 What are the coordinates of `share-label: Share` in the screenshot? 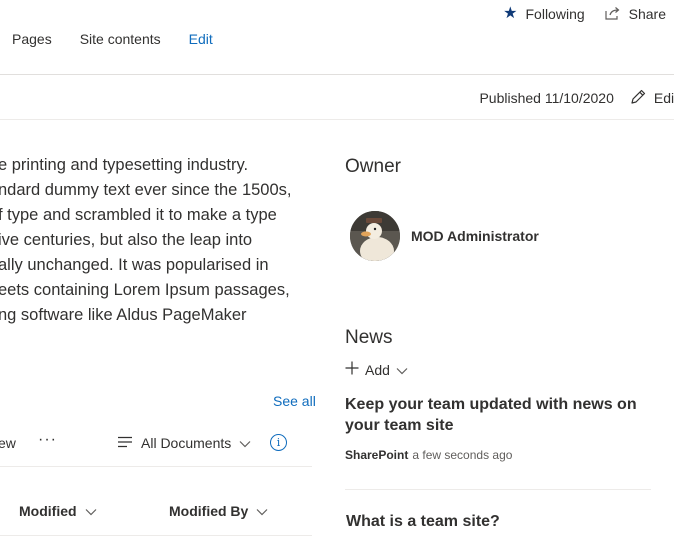 It's located at (647, 14).